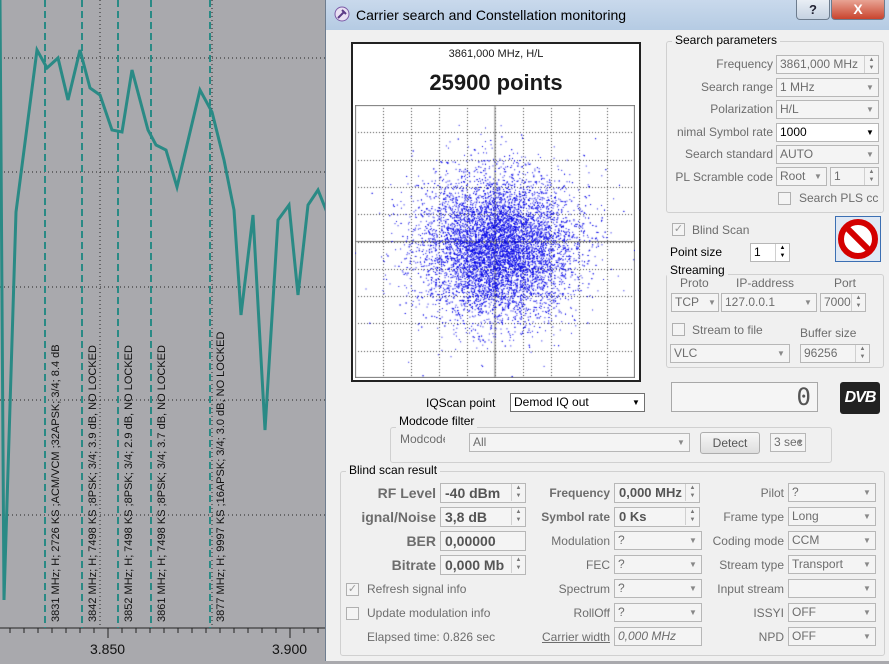 The width and height of the screenshot is (889, 664). What do you see at coordinates (827, 87) in the screenshot?
I see `search-range-select: 1 MHz ▼` at bounding box center [827, 87].